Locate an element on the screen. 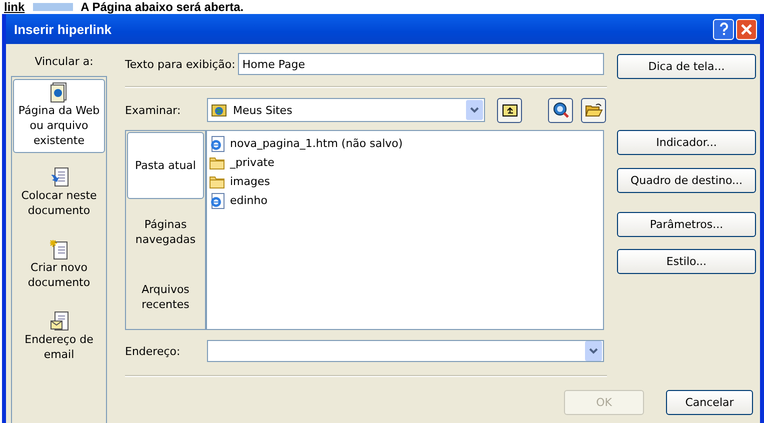 The width and height of the screenshot is (764, 423). web-search-icon is located at coordinates (560, 110).